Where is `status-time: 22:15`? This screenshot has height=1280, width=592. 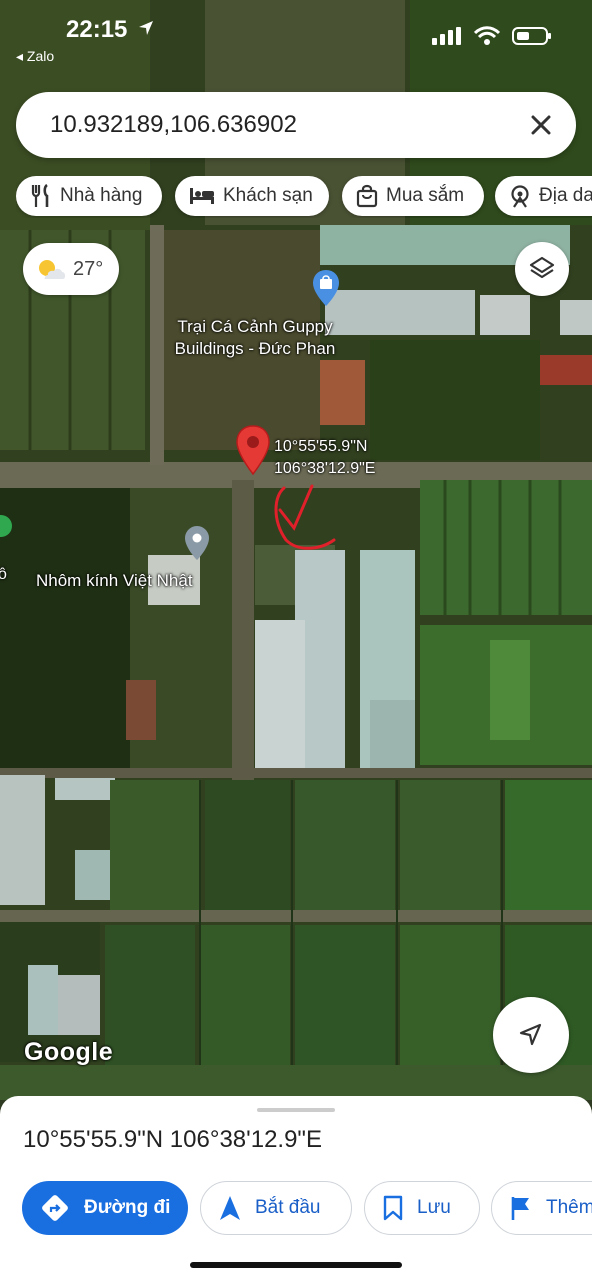 status-time: 22:15 is located at coordinates (97, 29).